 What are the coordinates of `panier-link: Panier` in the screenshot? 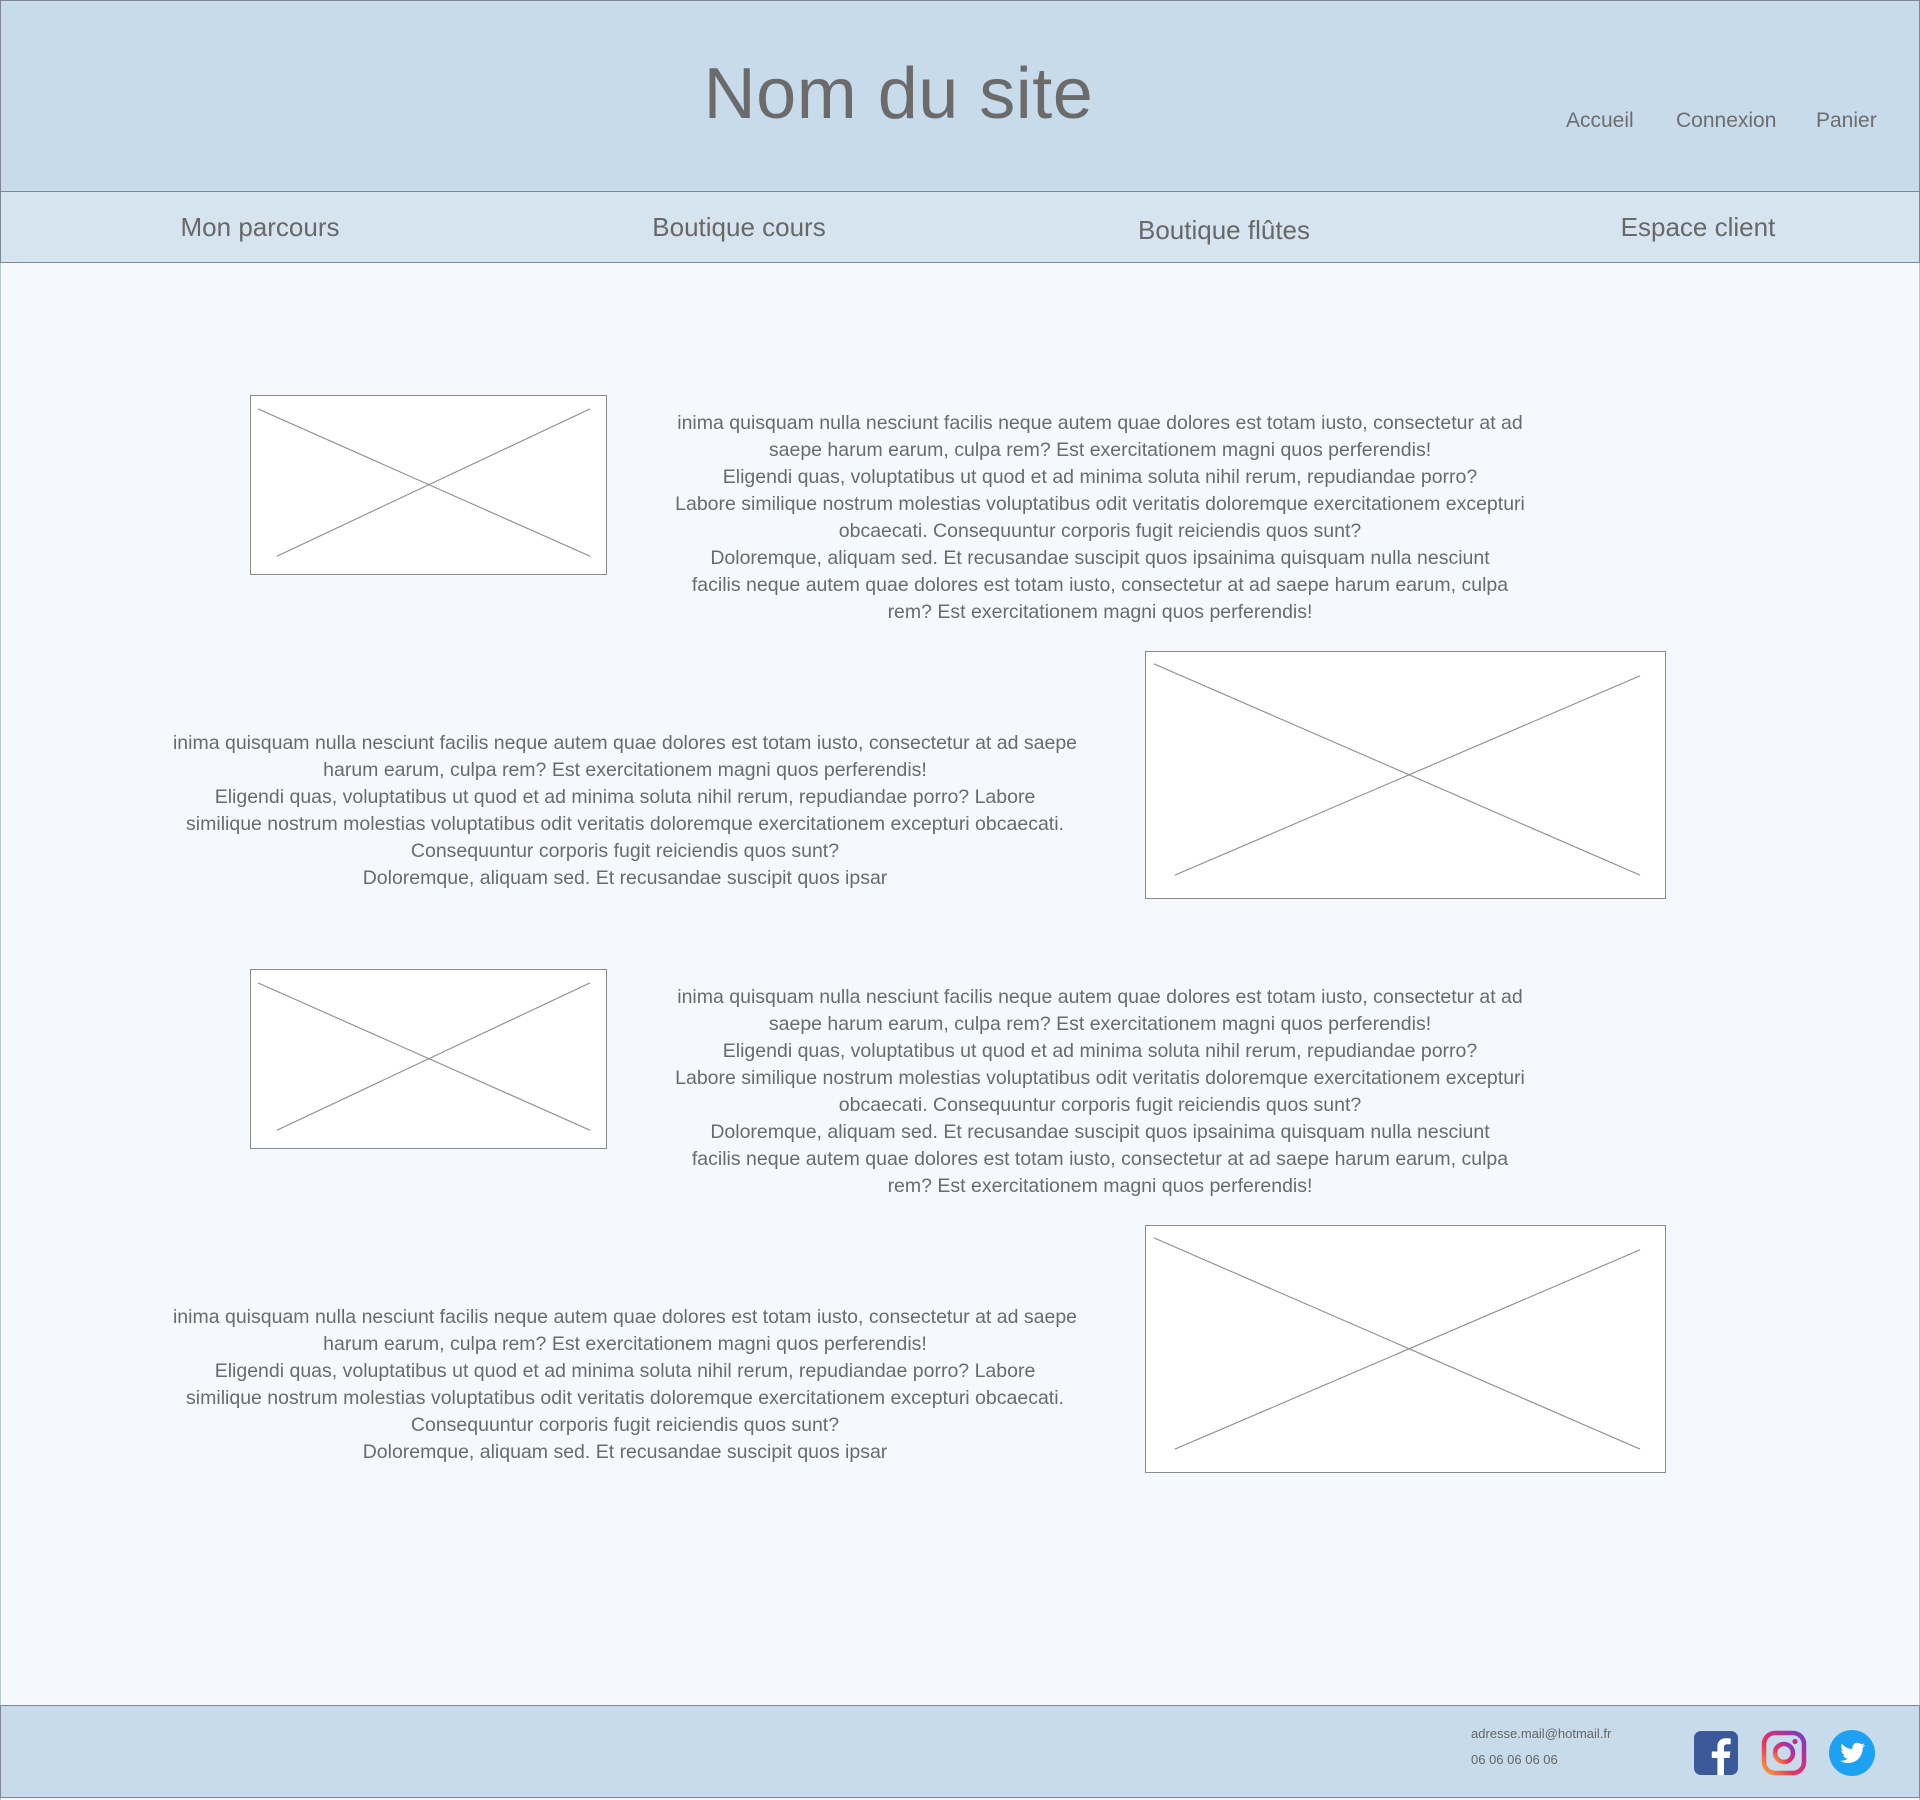 It's located at (1846, 121).